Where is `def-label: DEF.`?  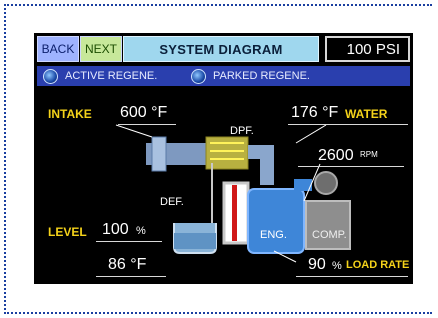
def-label: DEF. is located at coordinates (172, 202).